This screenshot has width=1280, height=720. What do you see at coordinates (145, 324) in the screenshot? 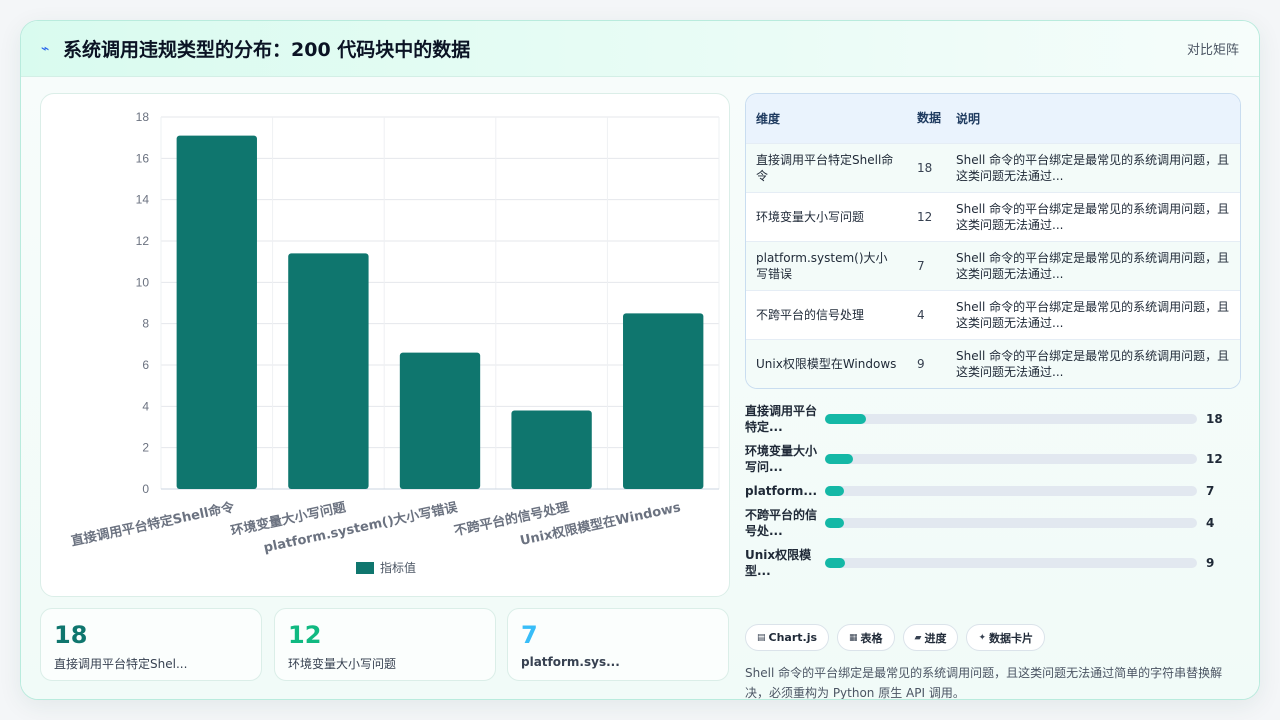
I see `y-tick-label: 8` at bounding box center [145, 324].